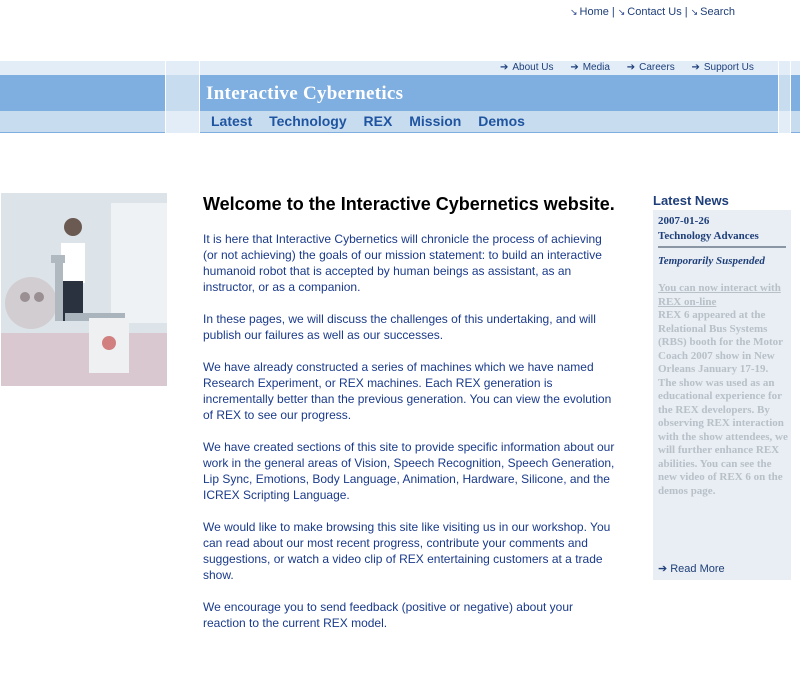  I want to click on header-left-column-mid, so click(182, 93).